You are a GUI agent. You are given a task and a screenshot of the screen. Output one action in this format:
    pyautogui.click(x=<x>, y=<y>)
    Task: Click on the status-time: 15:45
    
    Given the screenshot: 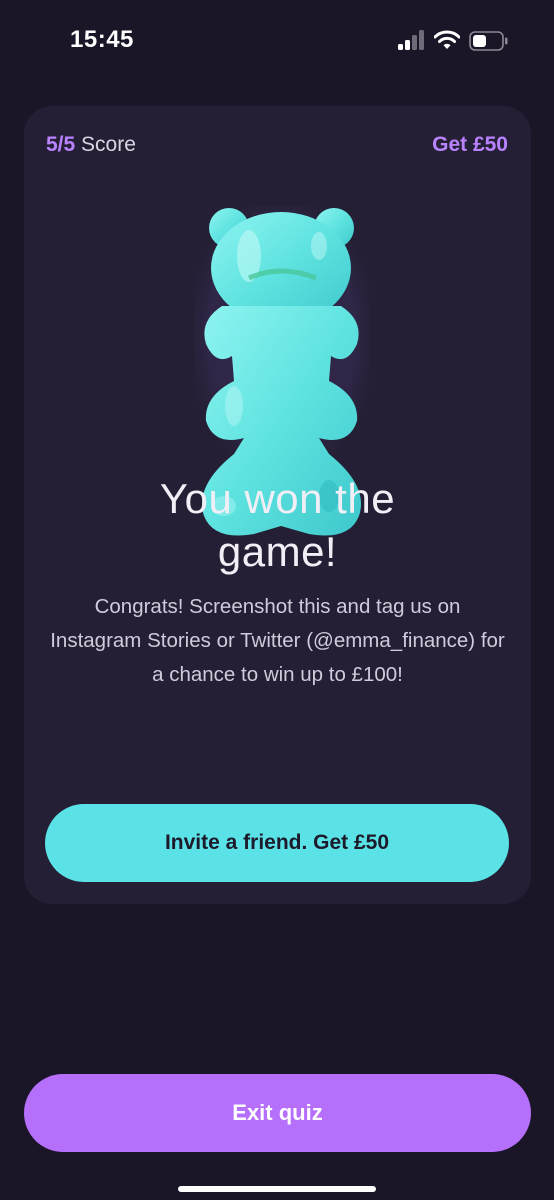 What is the action you would take?
    pyautogui.click(x=102, y=39)
    